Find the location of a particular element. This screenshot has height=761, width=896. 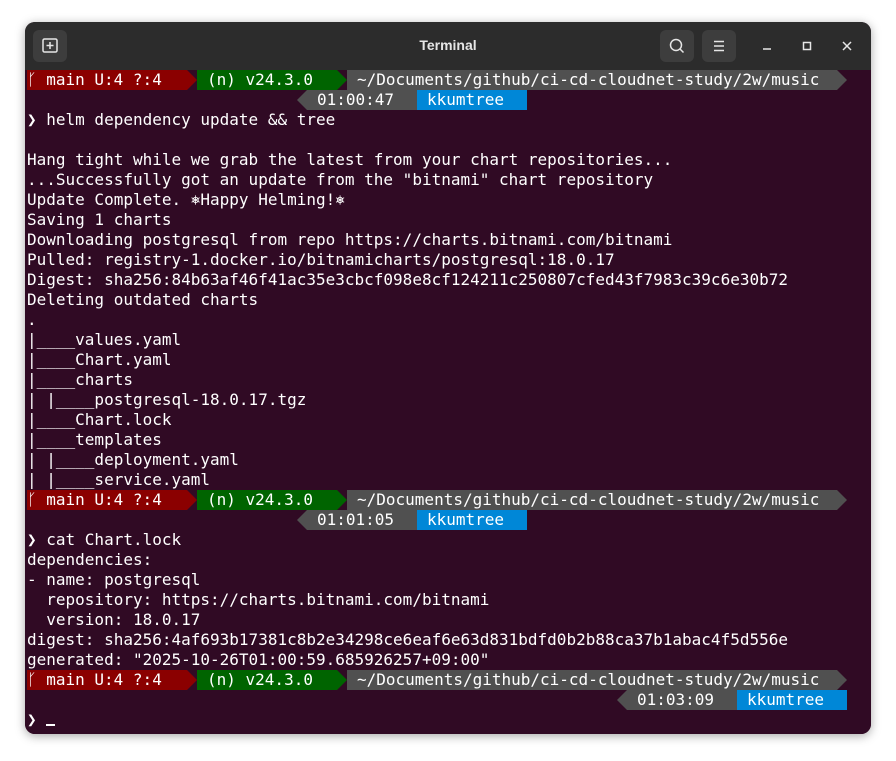

search-button is located at coordinates (677, 46).